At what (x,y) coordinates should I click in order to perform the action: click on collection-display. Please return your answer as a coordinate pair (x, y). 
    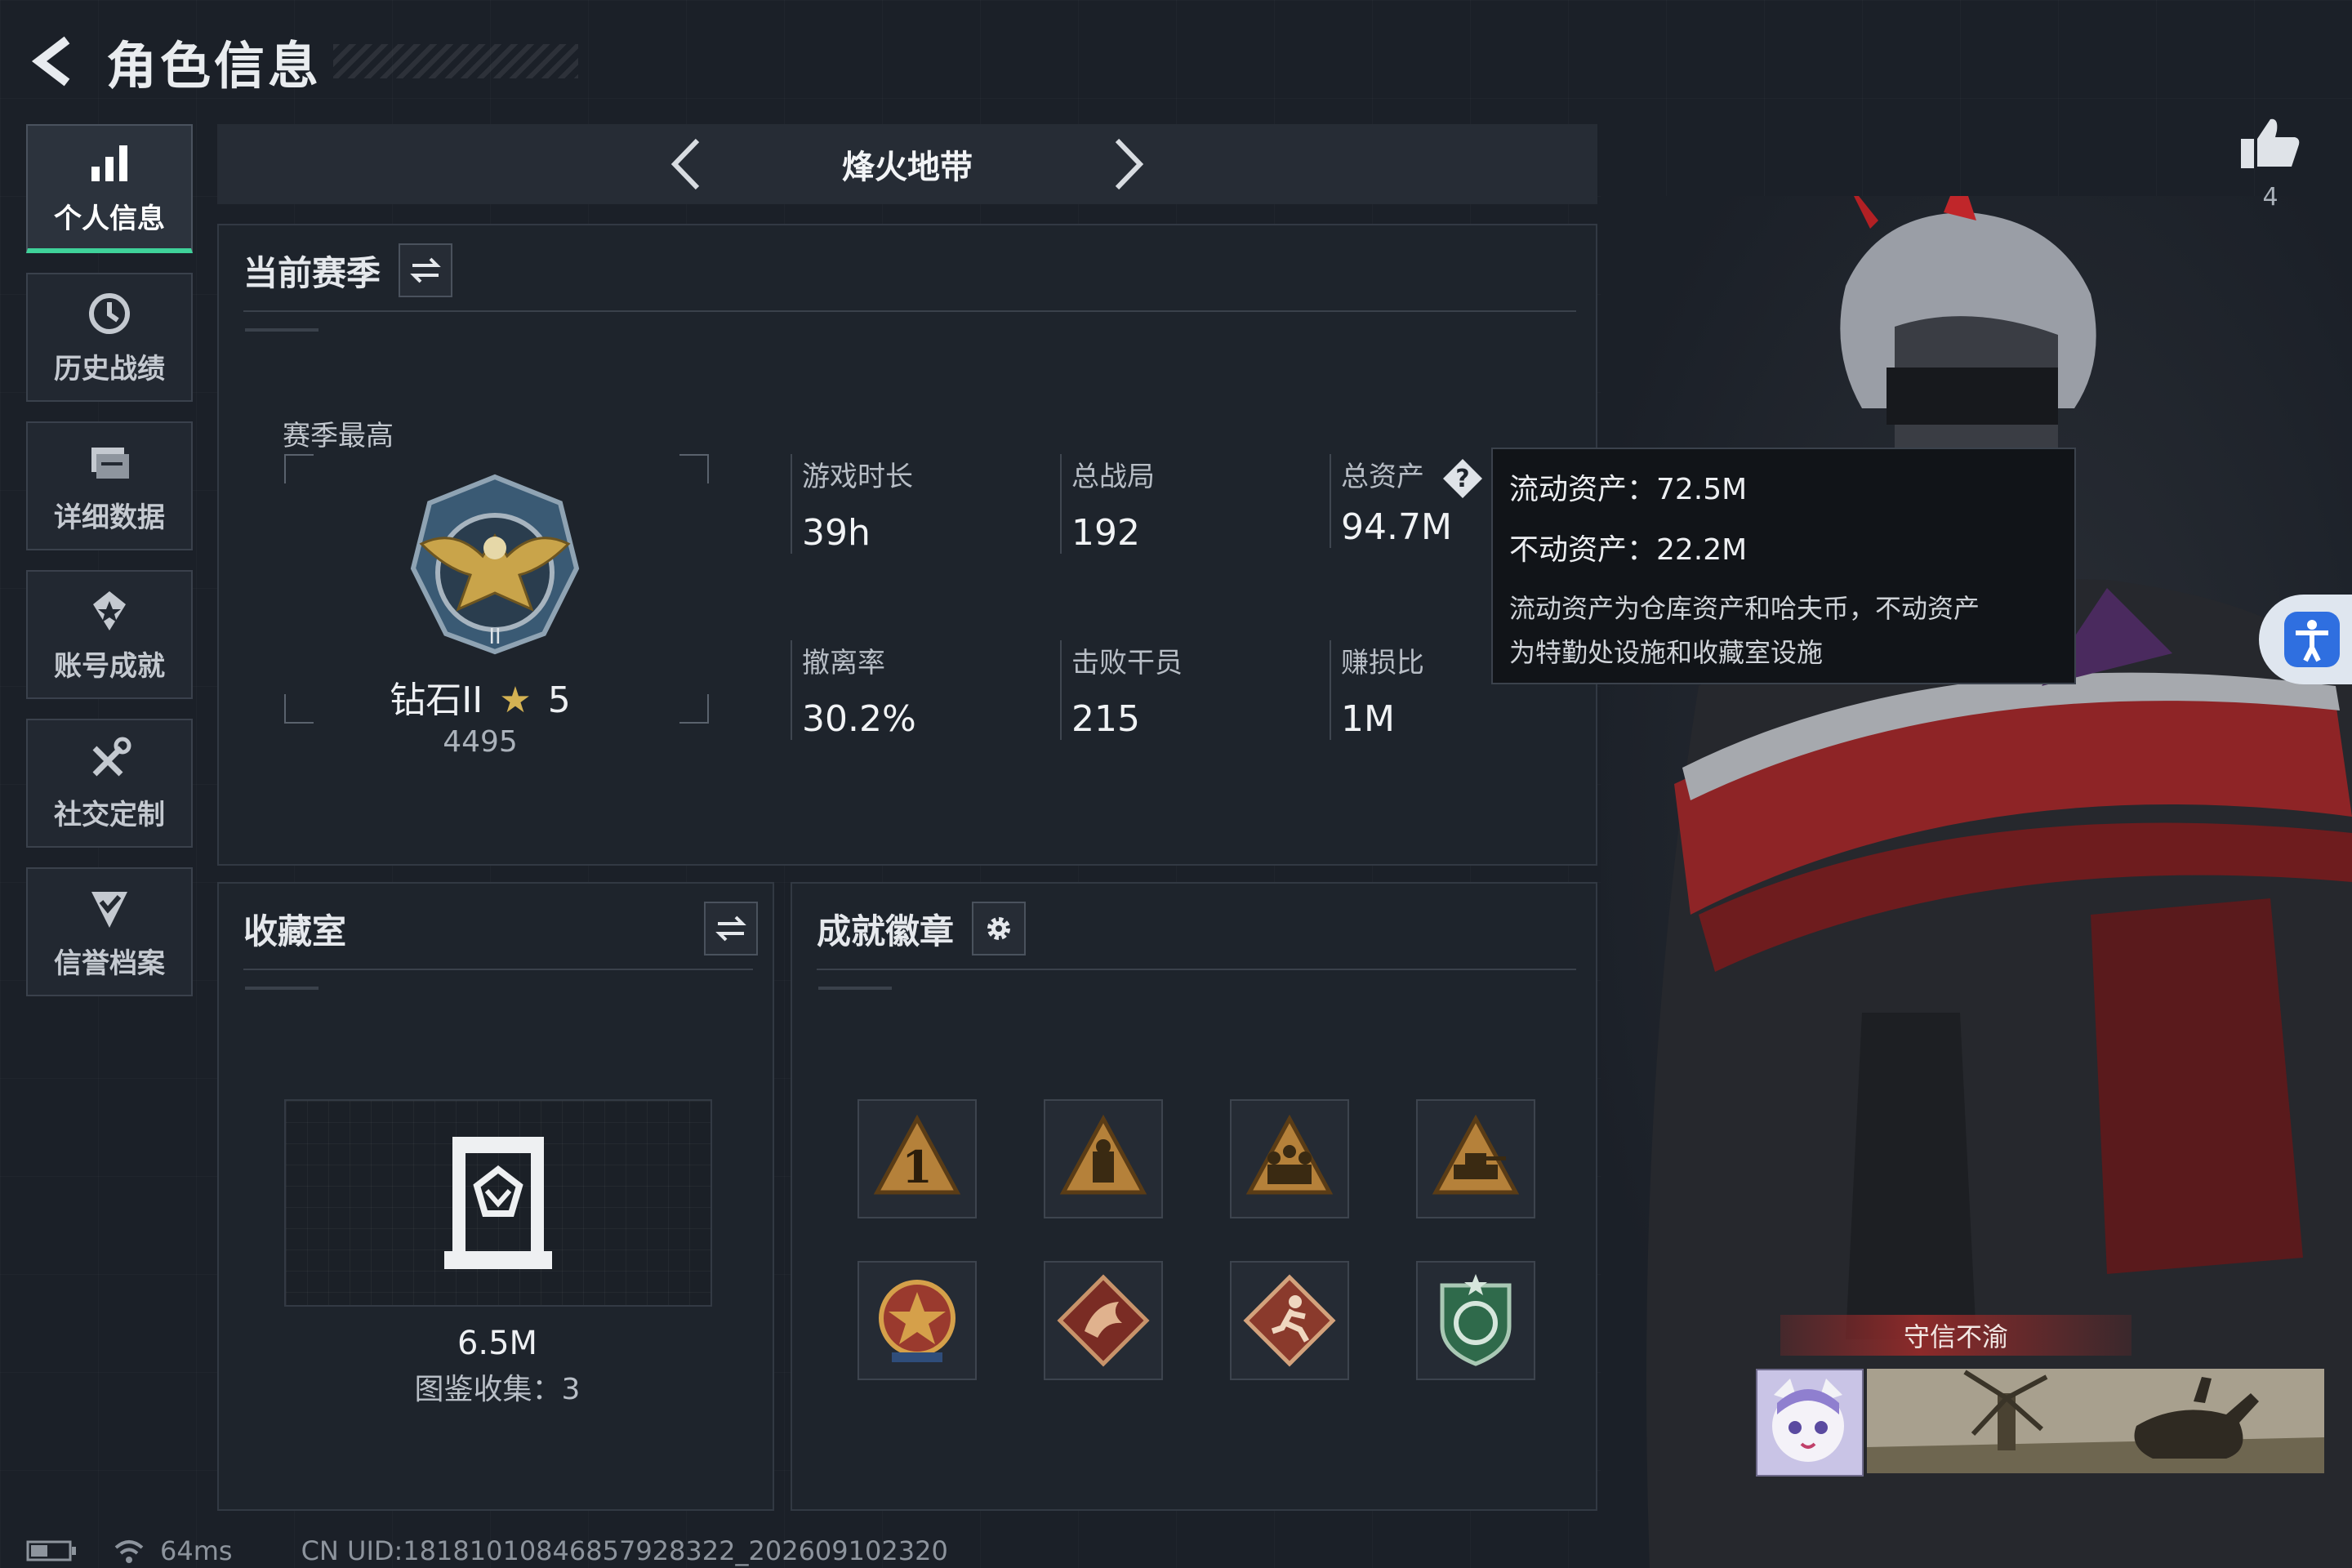
    Looking at the image, I should click on (498, 1203).